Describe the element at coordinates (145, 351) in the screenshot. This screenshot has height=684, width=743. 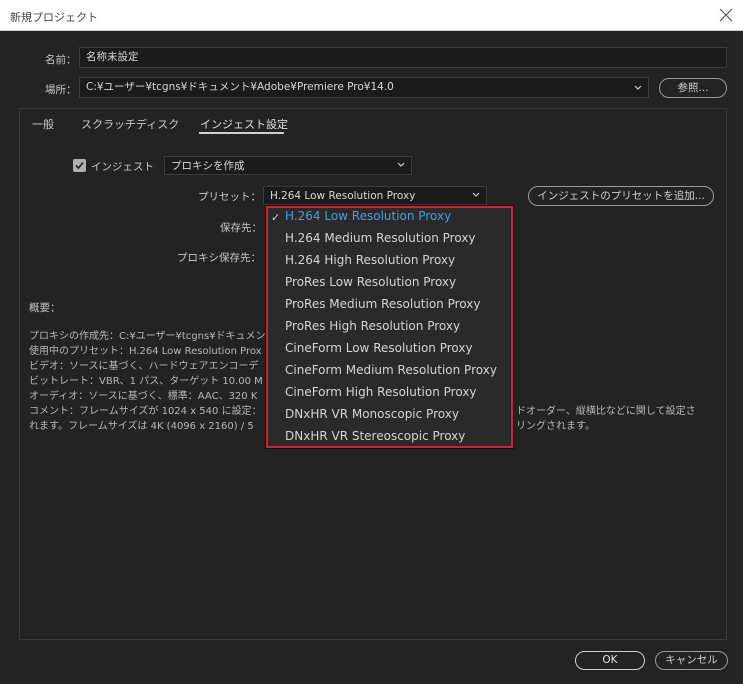
I see `summary-line: 使用中のプリセット：H.264 Low Resolution Prox` at that location.